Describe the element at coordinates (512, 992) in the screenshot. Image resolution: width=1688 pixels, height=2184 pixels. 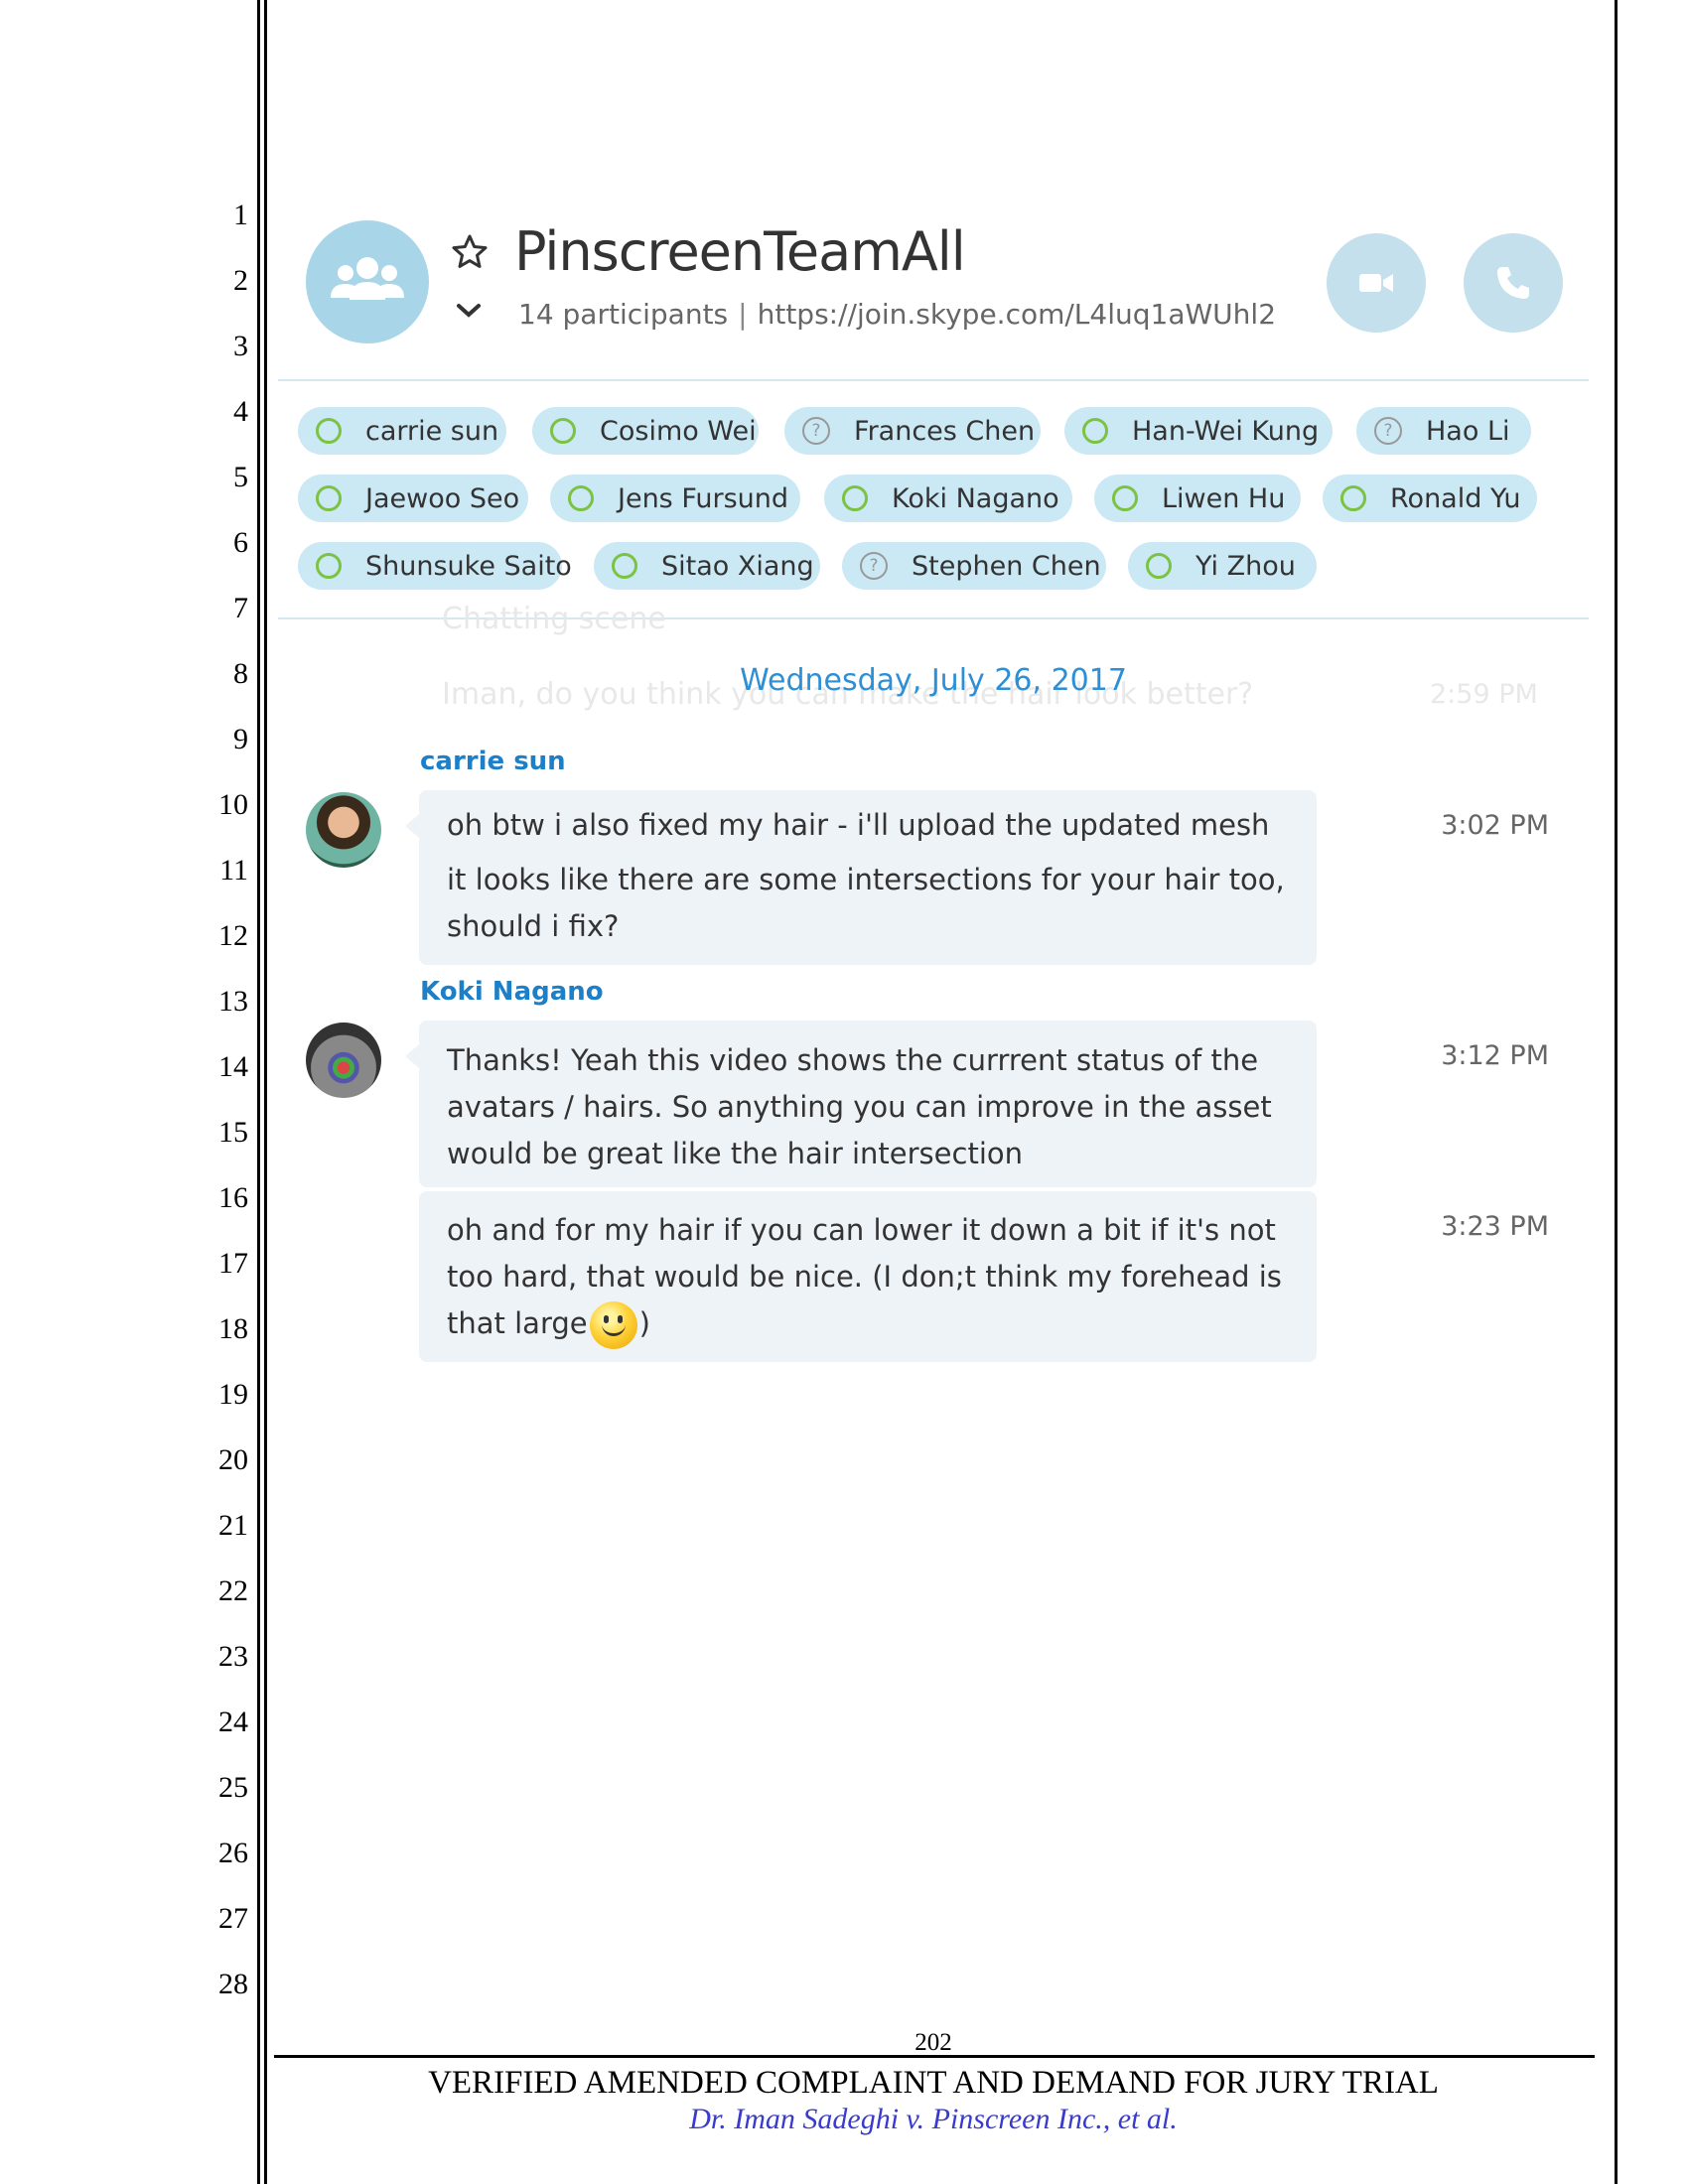
I see `message-sender: Koki Nagano` at that location.